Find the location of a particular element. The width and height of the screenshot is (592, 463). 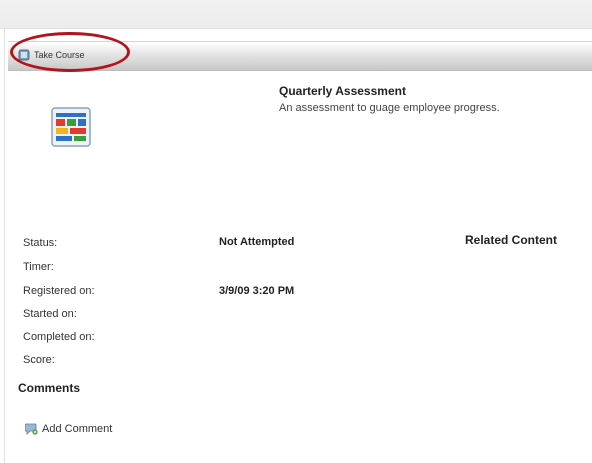

status-value: Not Attempted is located at coordinates (257, 242).